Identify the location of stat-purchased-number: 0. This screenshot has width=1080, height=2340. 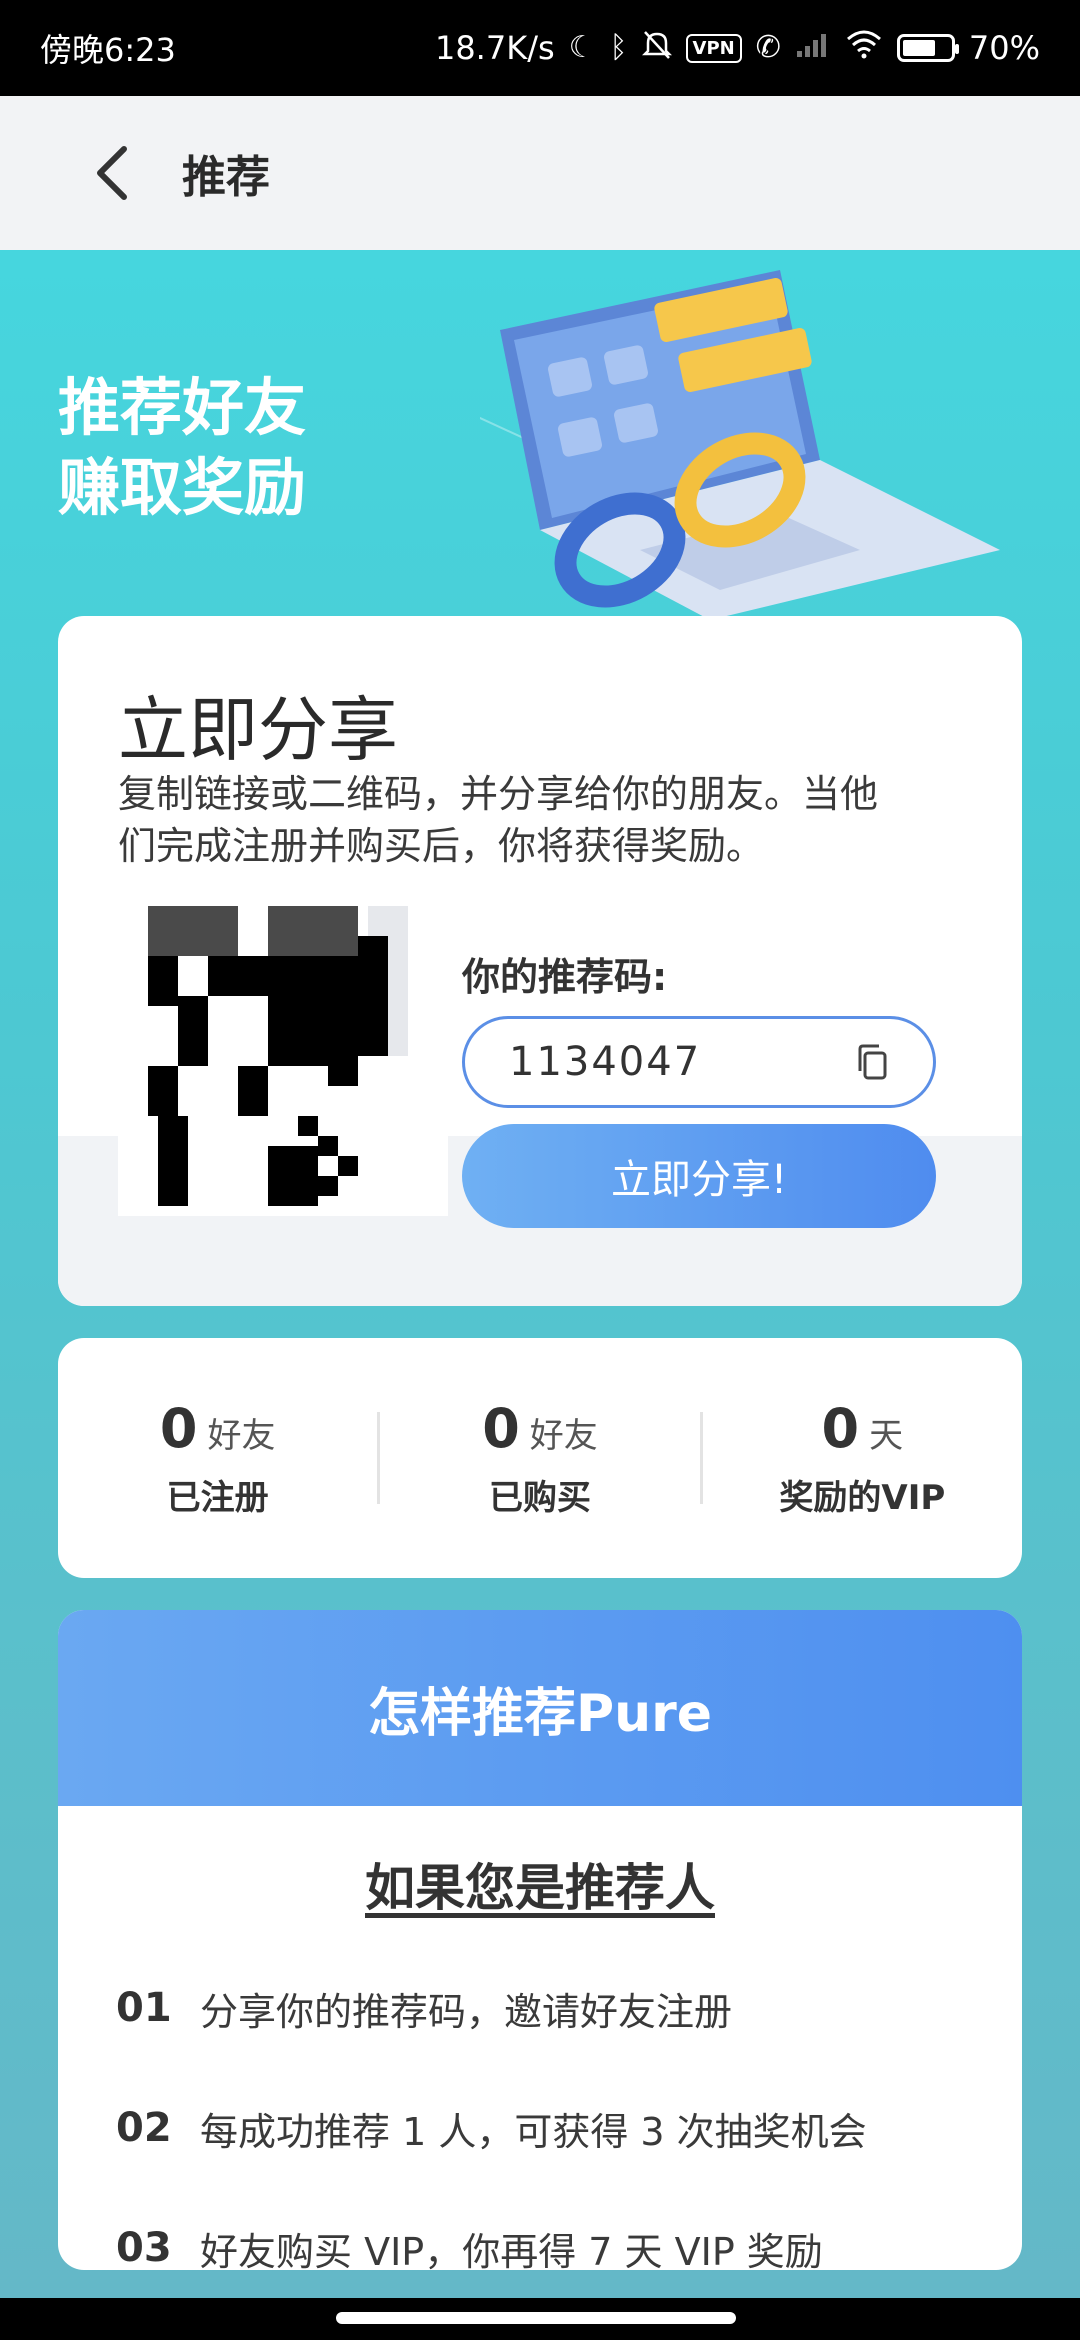
(501, 1428).